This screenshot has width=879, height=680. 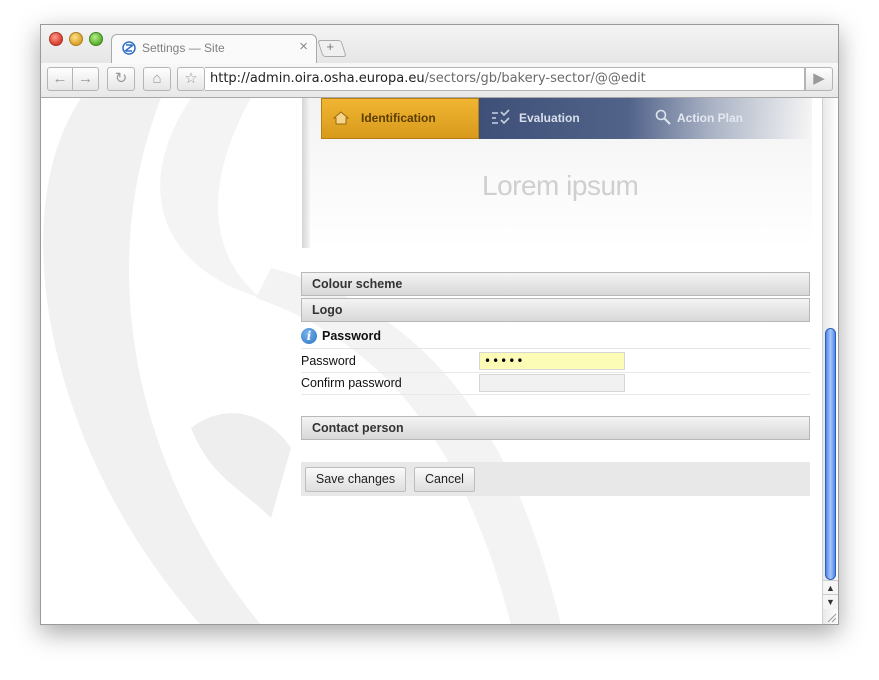 I want to click on tab-close-icon: ×, so click(x=303, y=46).